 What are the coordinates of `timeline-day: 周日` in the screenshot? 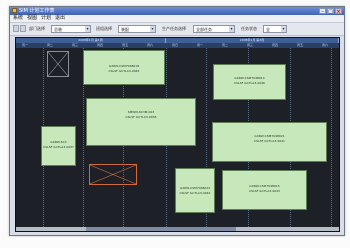 It's located at (175, 45).